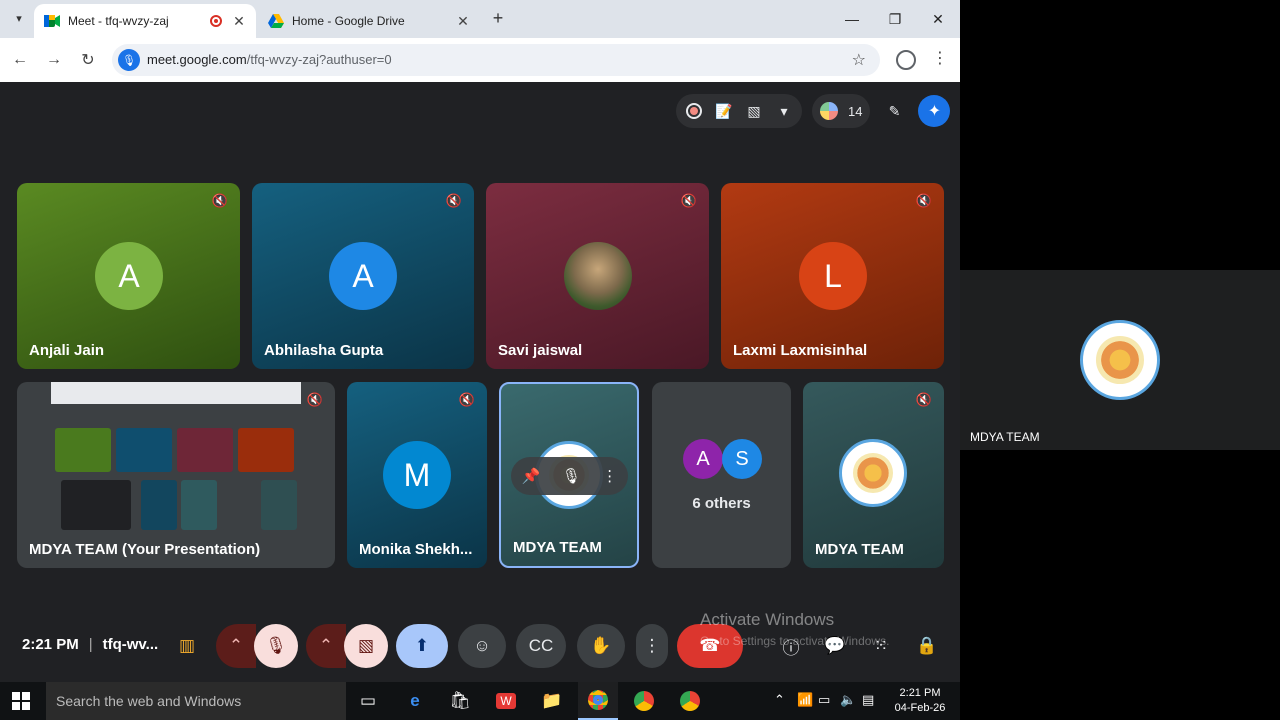  What do you see at coordinates (894, 111) in the screenshot?
I see `edit-icon: ✎` at bounding box center [894, 111].